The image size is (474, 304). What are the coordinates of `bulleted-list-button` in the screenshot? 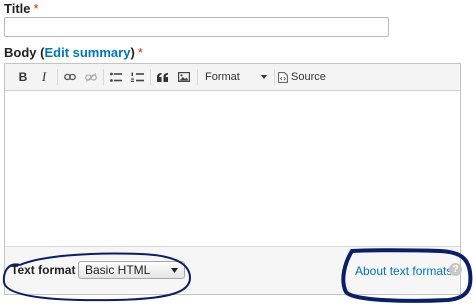 It's located at (116, 77).